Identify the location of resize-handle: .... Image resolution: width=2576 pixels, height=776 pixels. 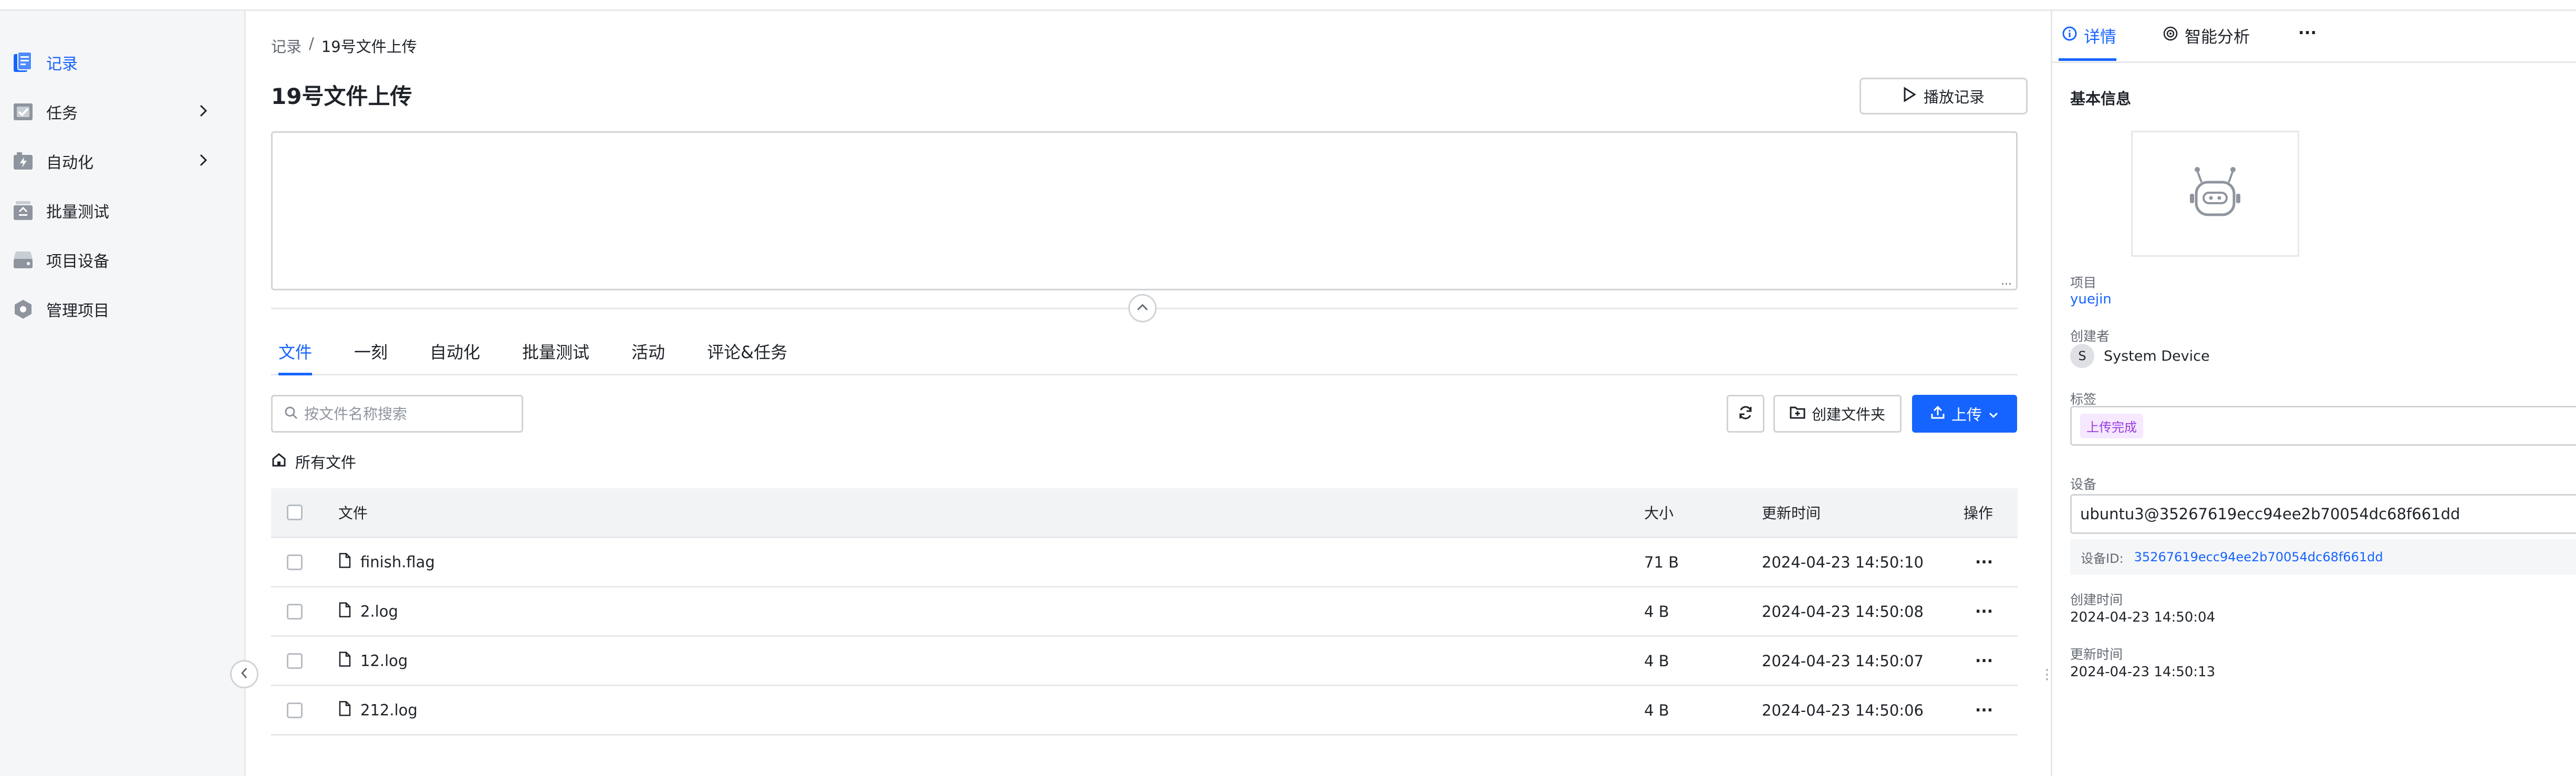
(2006, 281).